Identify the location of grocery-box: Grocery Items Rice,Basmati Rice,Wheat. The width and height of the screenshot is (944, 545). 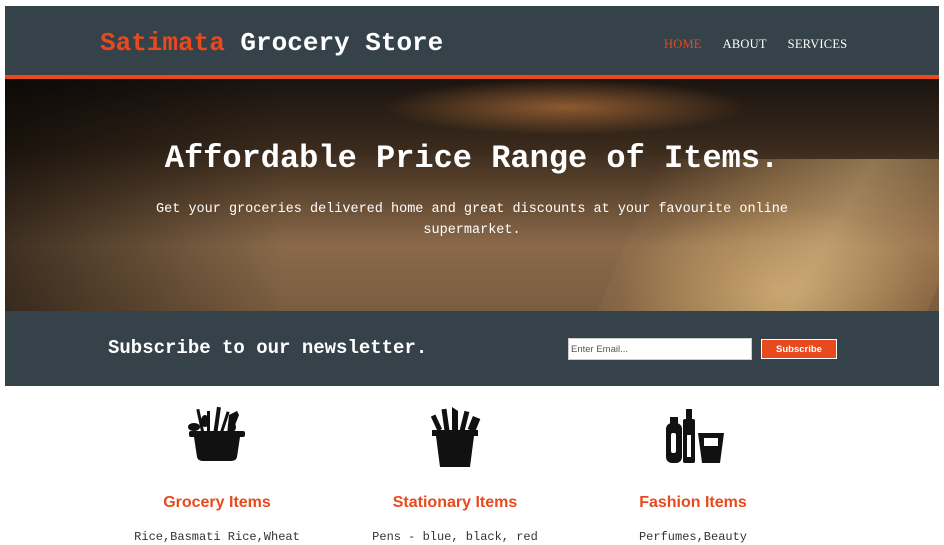
(217, 474).